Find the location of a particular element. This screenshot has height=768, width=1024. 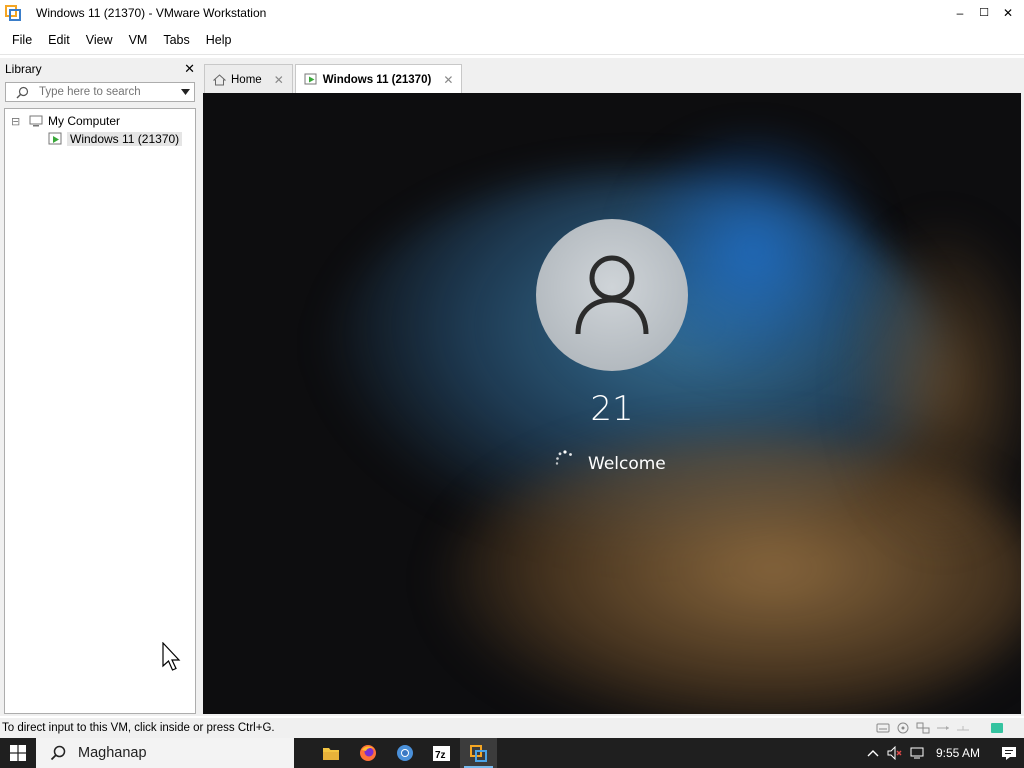

tab-home: Home ✕ is located at coordinates (248, 79).